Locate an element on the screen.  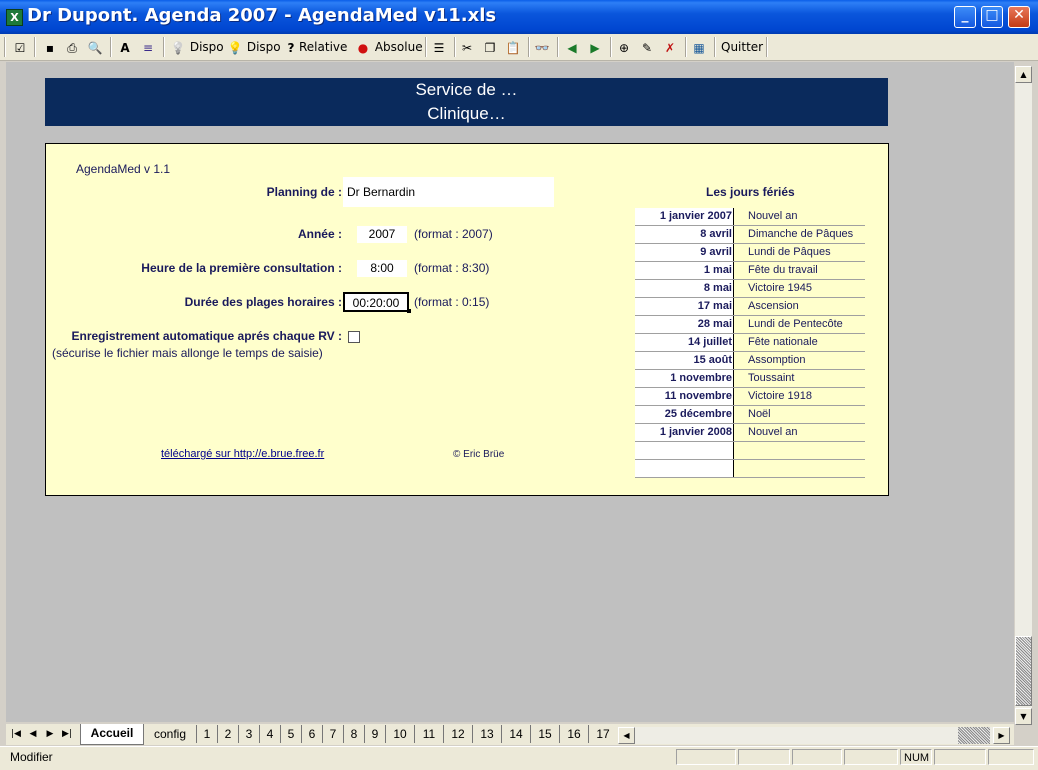
font-icon: A is located at coordinates (125, 47).